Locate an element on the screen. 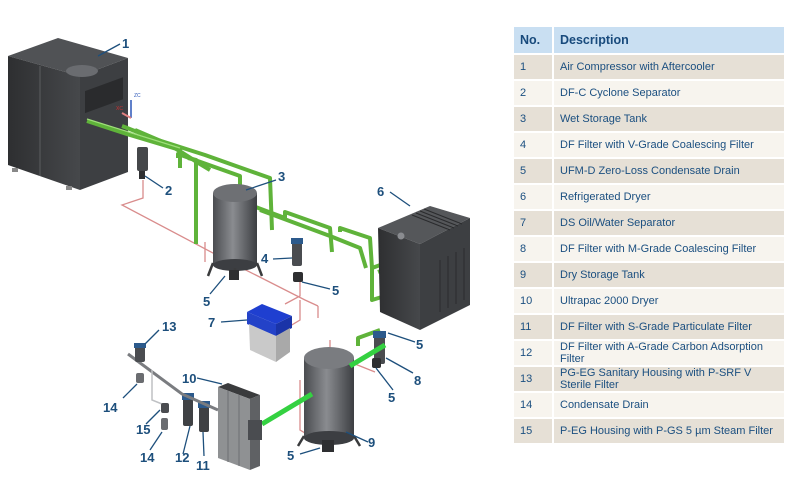 The height and width of the screenshot is (500, 800). legend-description: P-EG Housing with P-GS 5 µm Steam Filter is located at coordinates (669, 431).